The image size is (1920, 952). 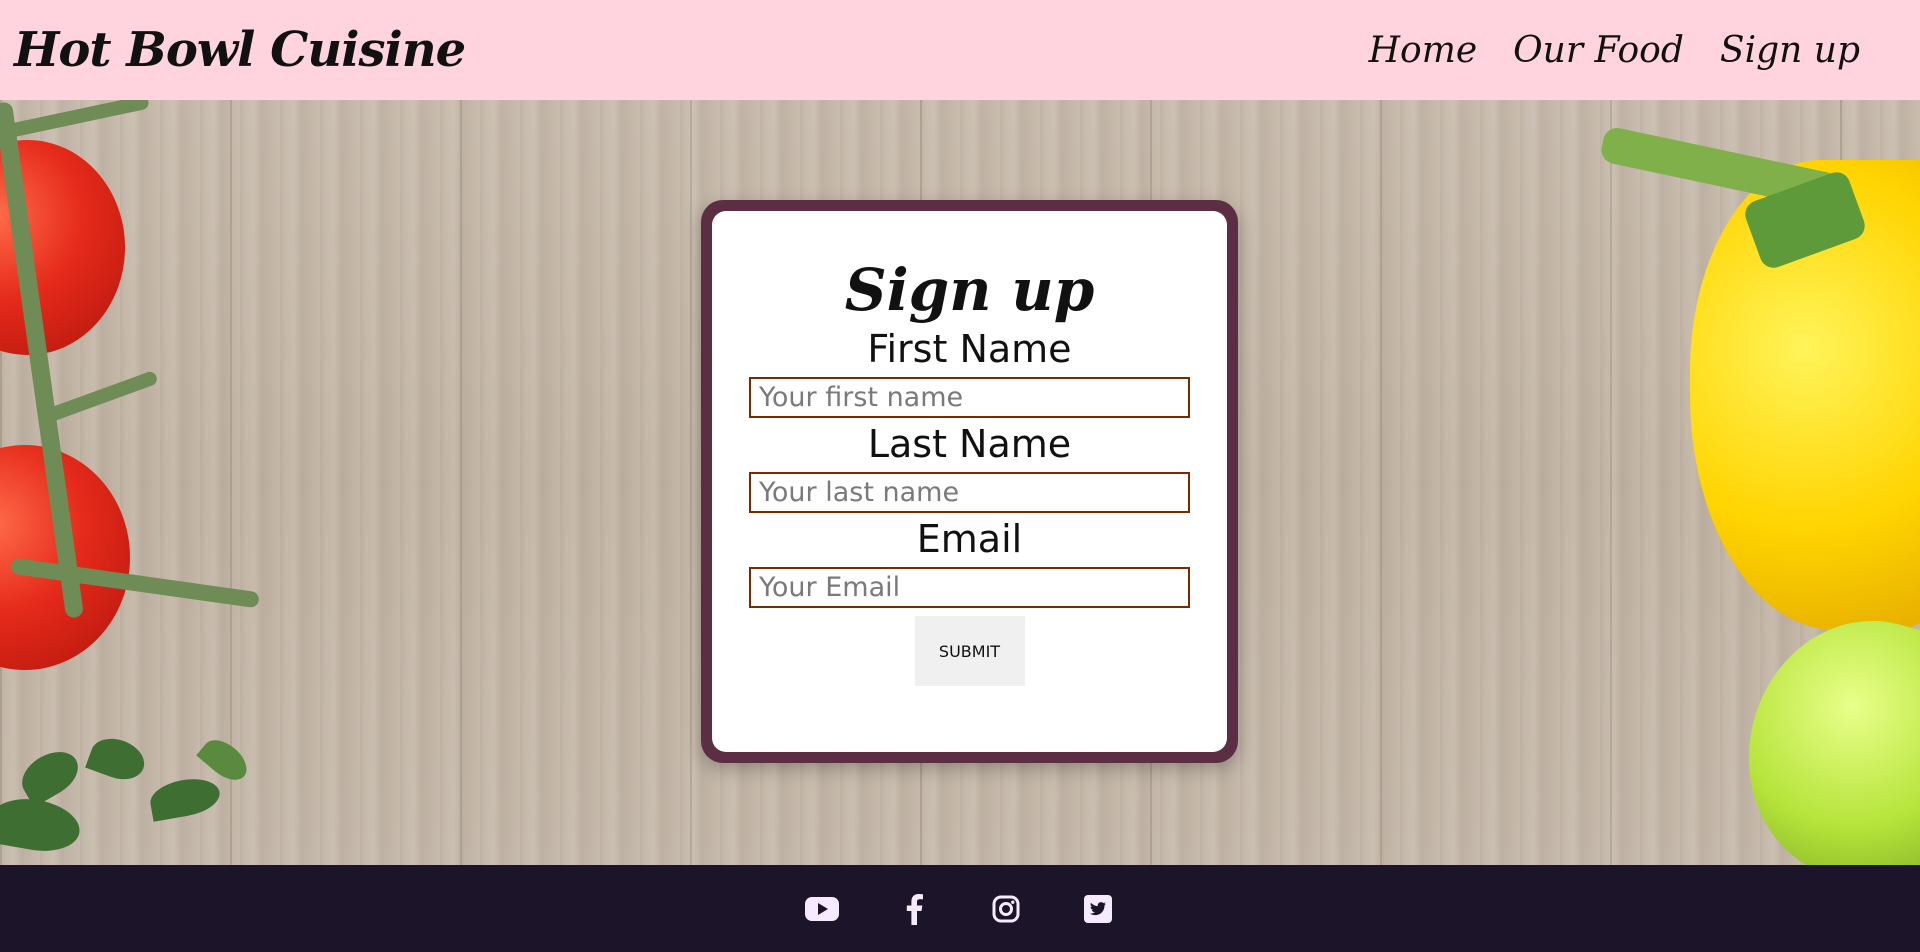 I want to click on youtube-icon, so click(x=822, y=909).